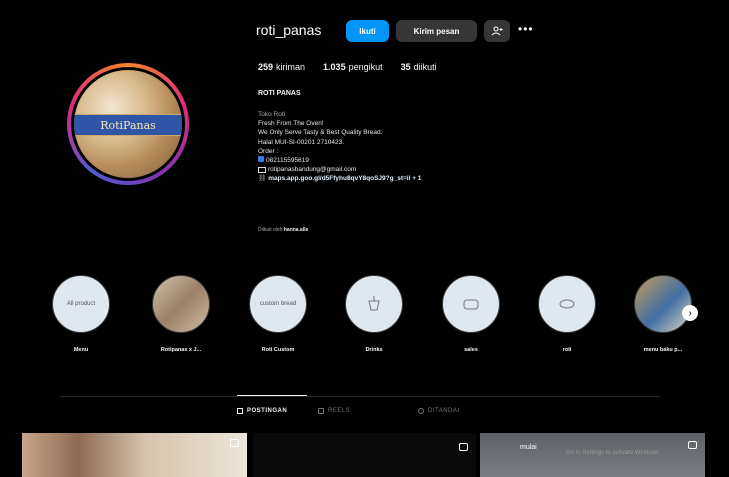 This screenshot has width=729, height=477. Describe the element at coordinates (272, 395) in the screenshot. I see `active-tab-indicator` at that location.